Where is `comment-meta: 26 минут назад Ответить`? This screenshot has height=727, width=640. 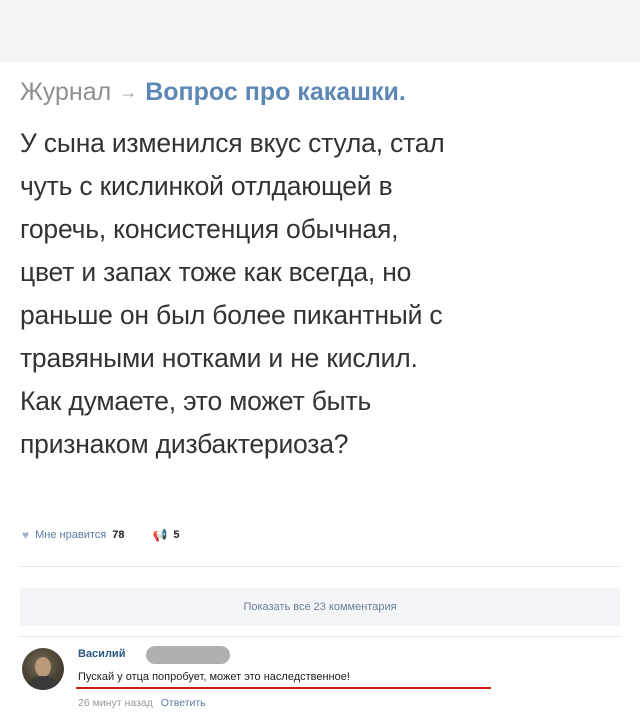 comment-meta: 26 минут назад Ответить is located at coordinates (142, 703).